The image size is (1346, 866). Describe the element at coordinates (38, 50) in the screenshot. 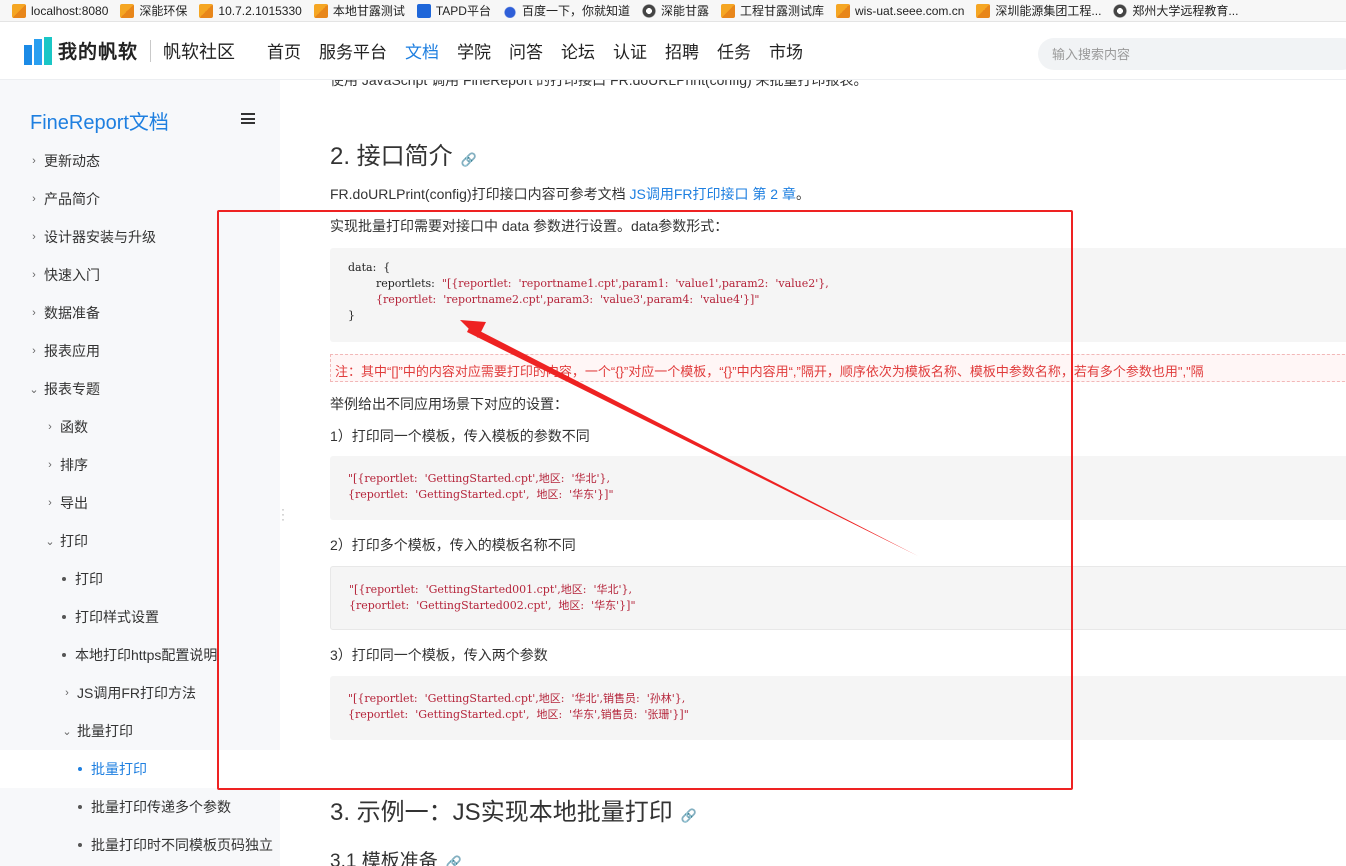

I see `fanruan-logo-icon` at that location.